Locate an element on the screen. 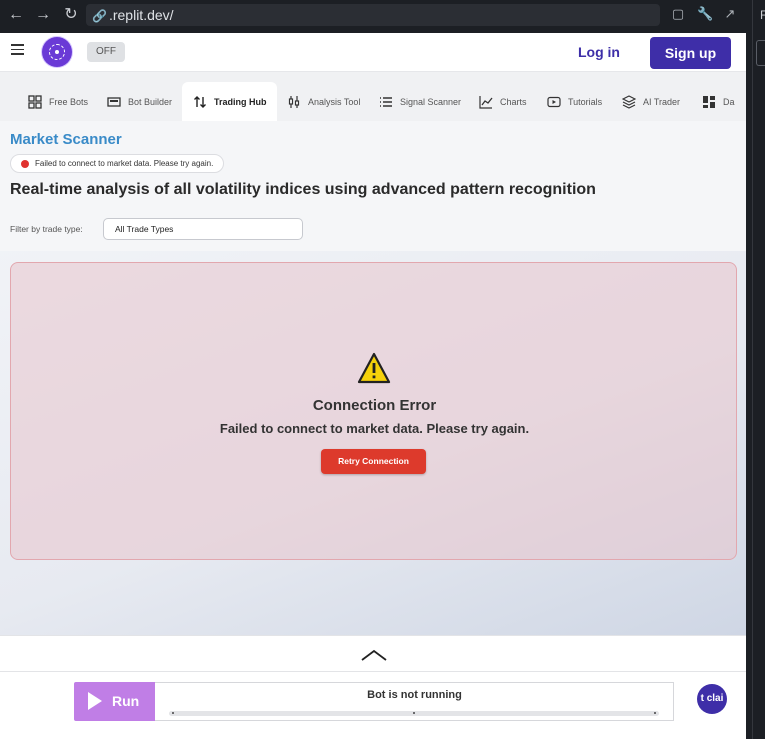 The width and height of the screenshot is (765, 739). tab-trading-hub: Trading Hub is located at coordinates (229, 102).